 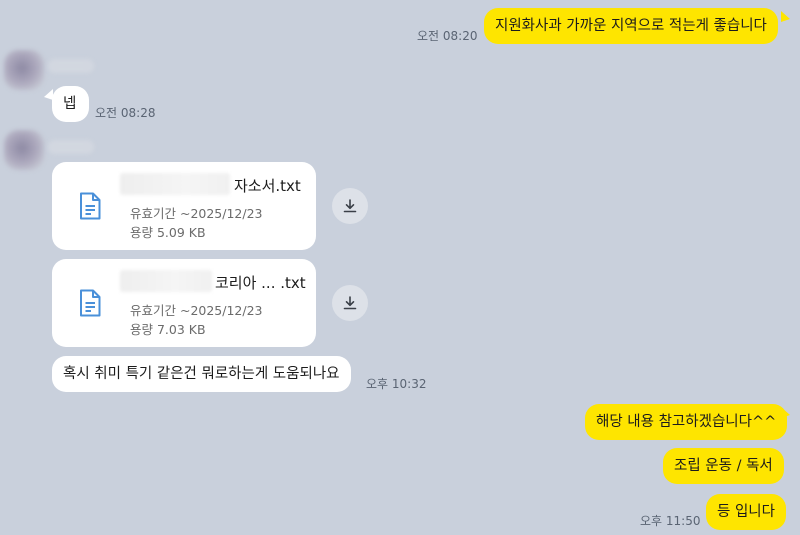 What do you see at coordinates (746, 512) in the screenshot?
I see `my-message-bubble: 등 입니다` at bounding box center [746, 512].